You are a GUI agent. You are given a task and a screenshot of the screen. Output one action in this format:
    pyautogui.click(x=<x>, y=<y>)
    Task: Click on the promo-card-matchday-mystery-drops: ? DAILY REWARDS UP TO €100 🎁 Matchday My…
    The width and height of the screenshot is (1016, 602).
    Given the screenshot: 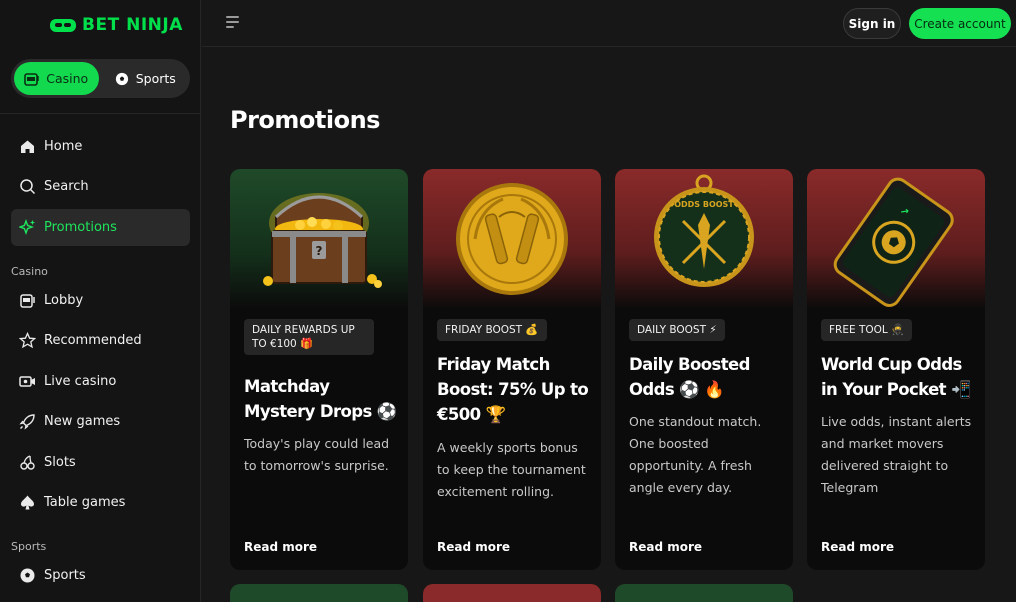 What is the action you would take?
    pyautogui.click(x=319, y=369)
    